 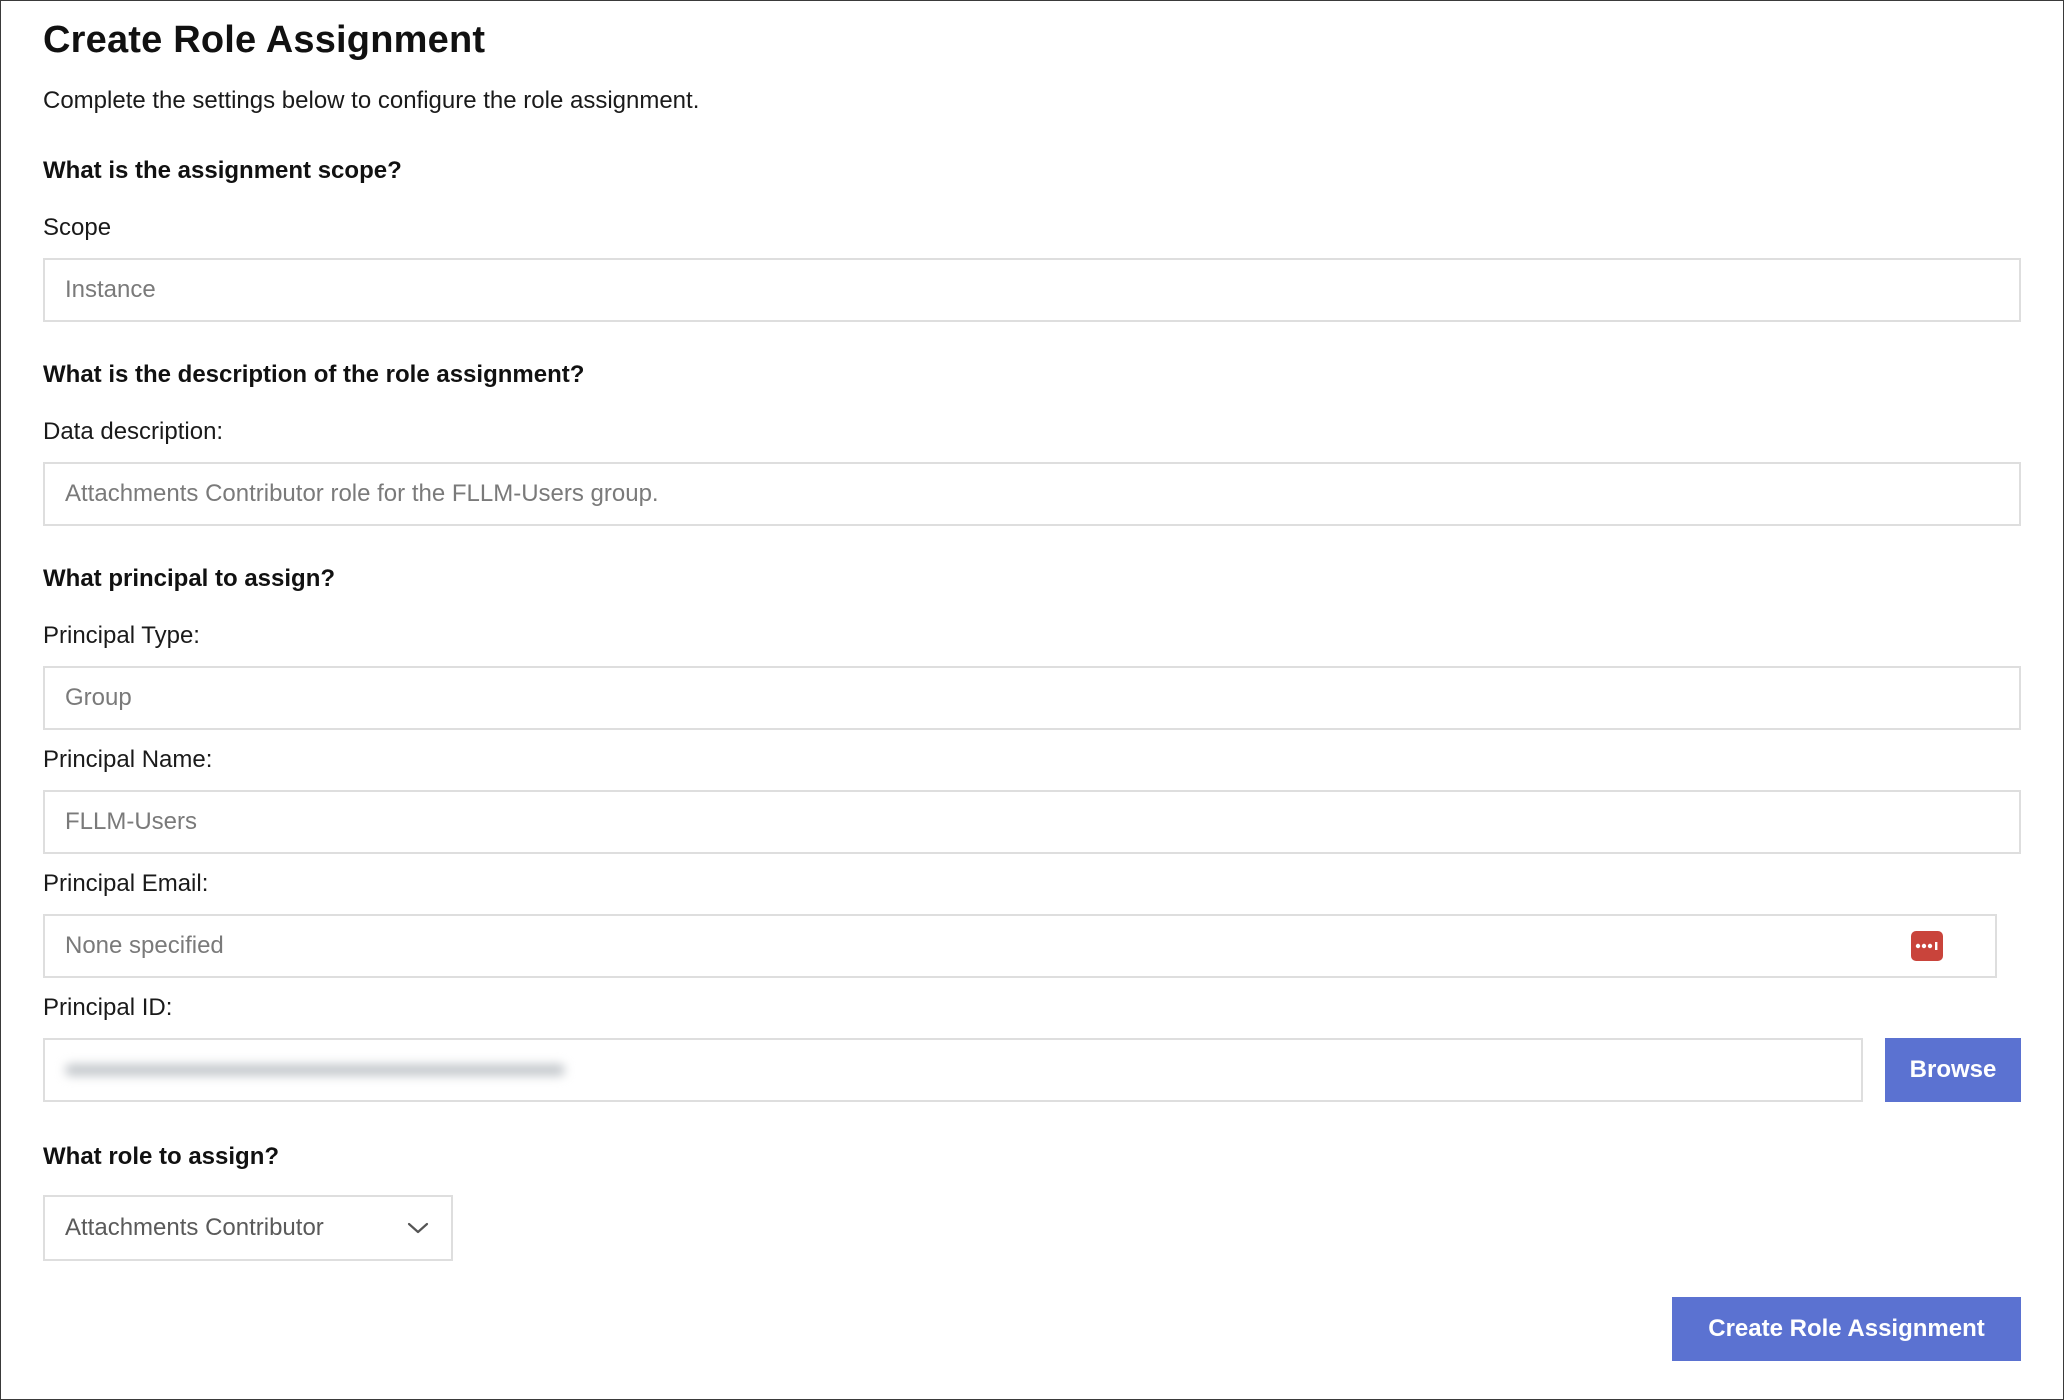 What do you see at coordinates (194, 1227) in the screenshot?
I see `role-dropdown-value: Attachments Contributor` at bounding box center [194, 1227].